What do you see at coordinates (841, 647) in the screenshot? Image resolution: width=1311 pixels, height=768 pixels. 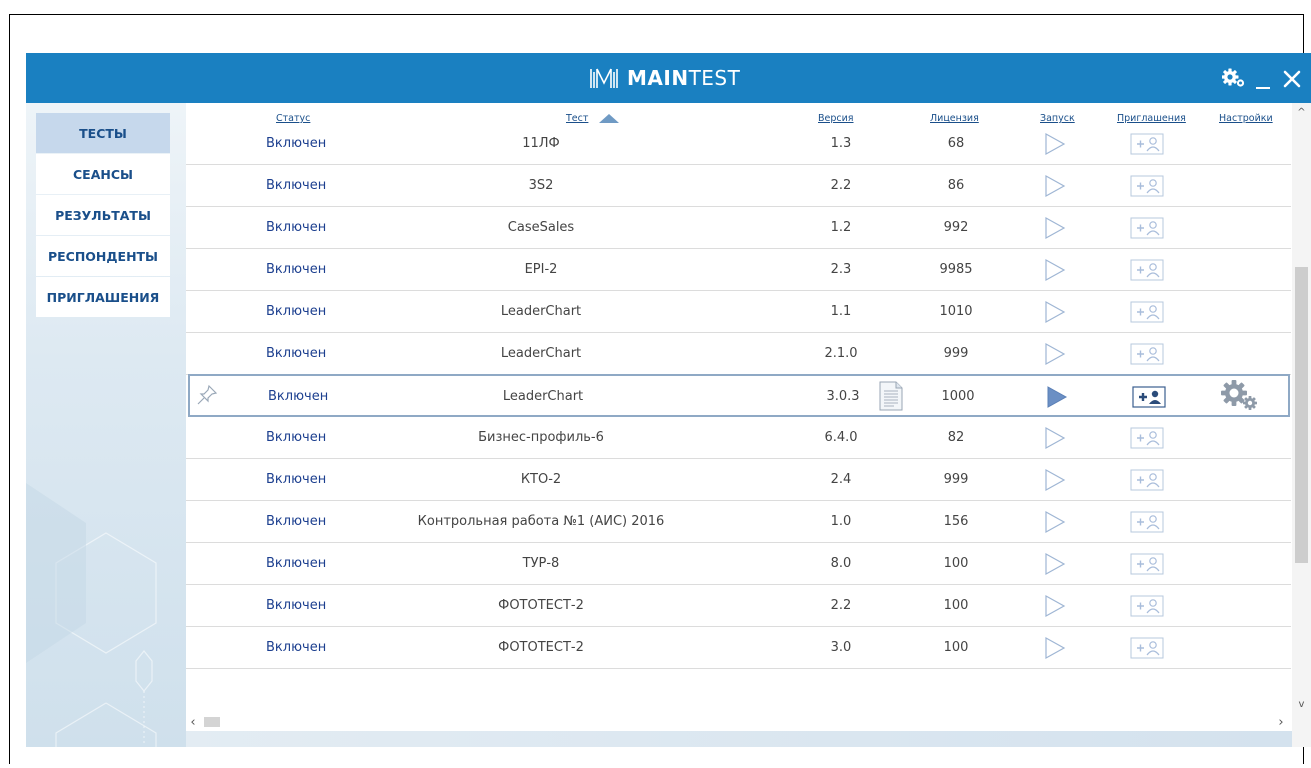 I see `version-cell: 3.0` at bounding box center [841, 647].